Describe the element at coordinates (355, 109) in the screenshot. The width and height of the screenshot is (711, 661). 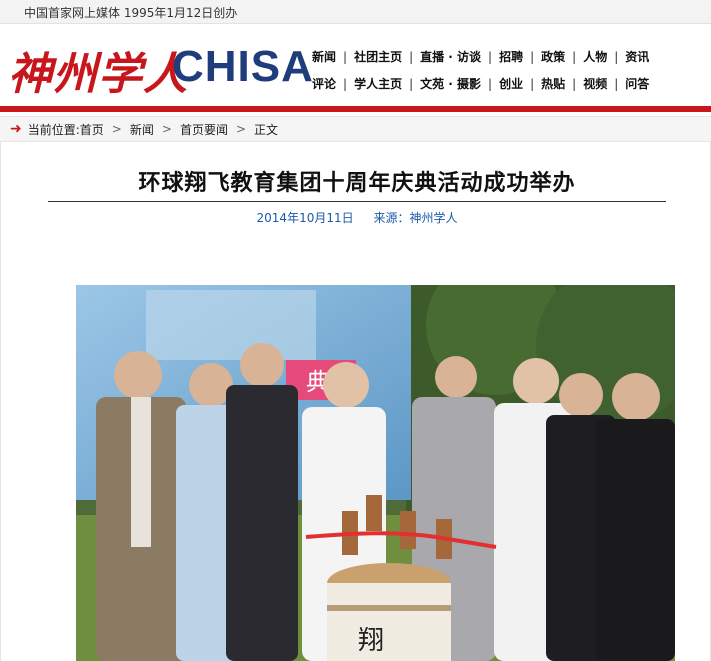
I see `header-divider` at that location.